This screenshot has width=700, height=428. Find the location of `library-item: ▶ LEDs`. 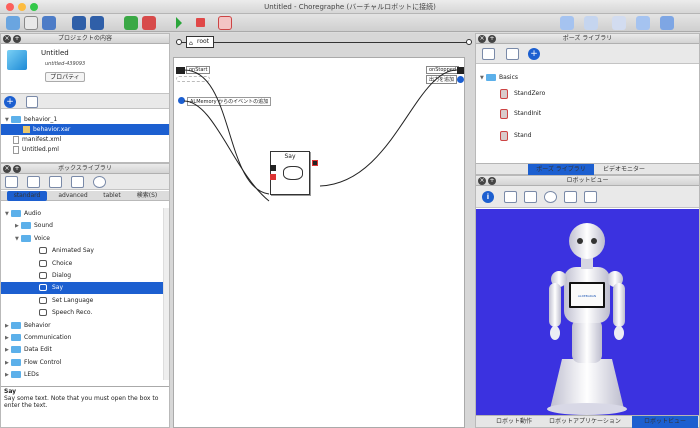

library-item: ▶ LEDs is located at coordinates (82, 375).